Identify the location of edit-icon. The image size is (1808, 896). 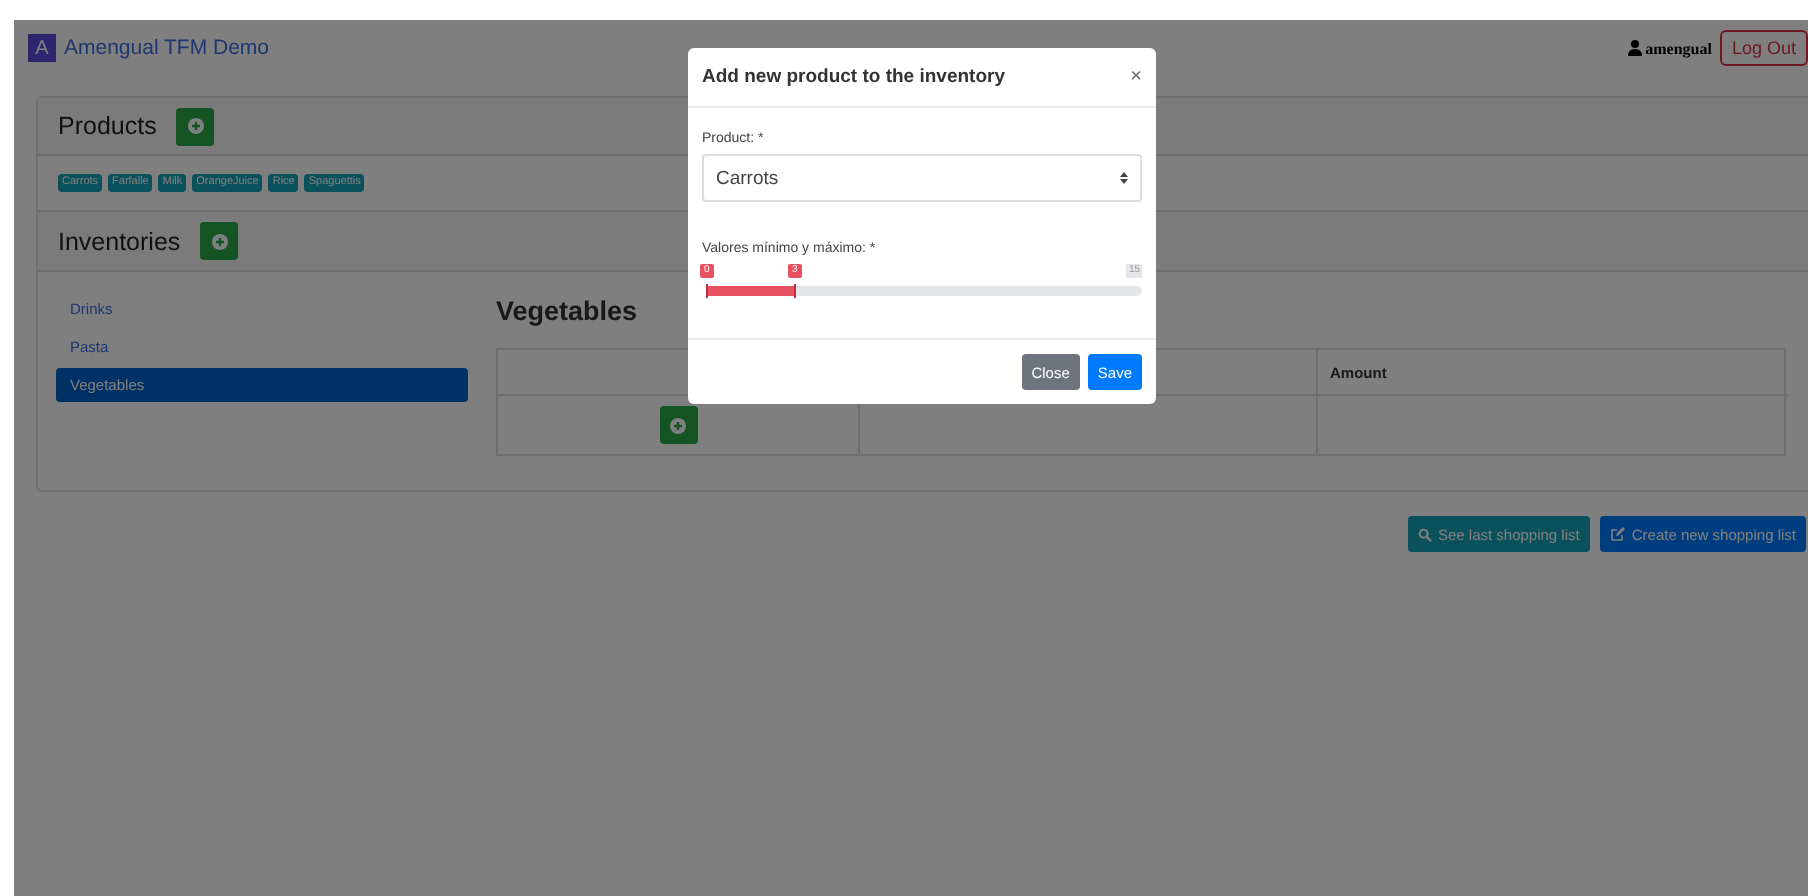
(1617, 534).